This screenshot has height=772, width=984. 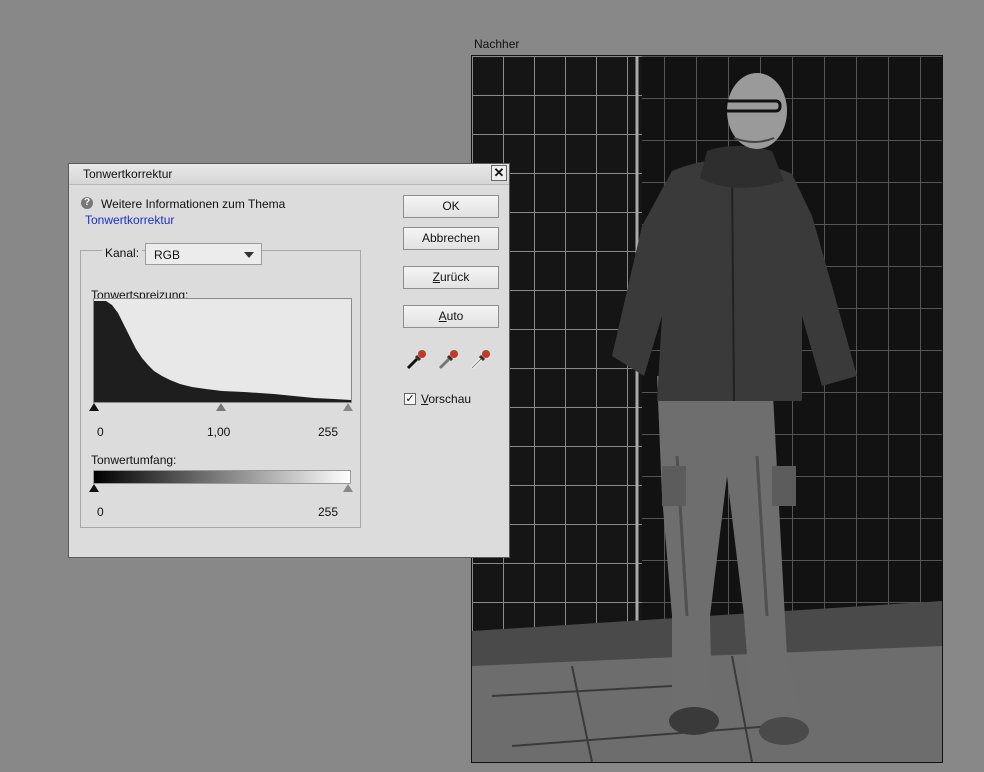 What do you see at coordinates (222, 477) in the screenshot?
I see `output-gradient-bar` at bounding box center [222, 477].